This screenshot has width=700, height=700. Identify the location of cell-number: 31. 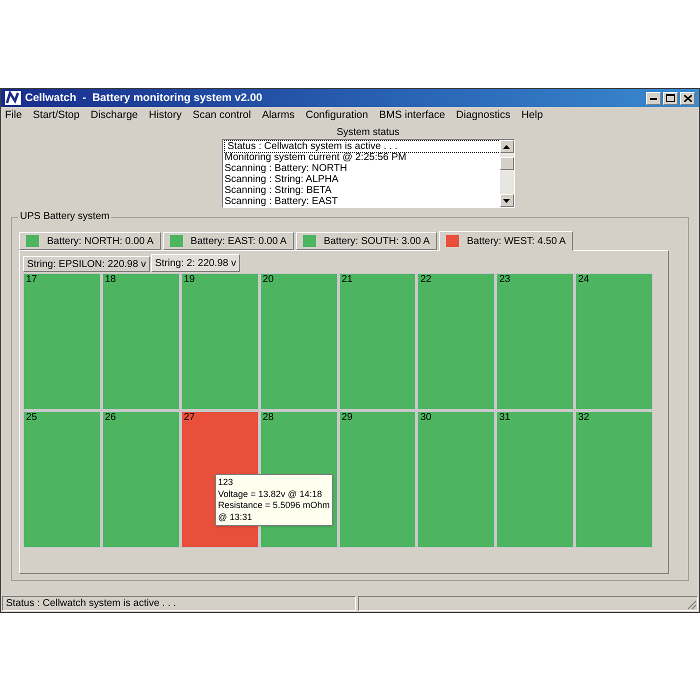
(504, 417).